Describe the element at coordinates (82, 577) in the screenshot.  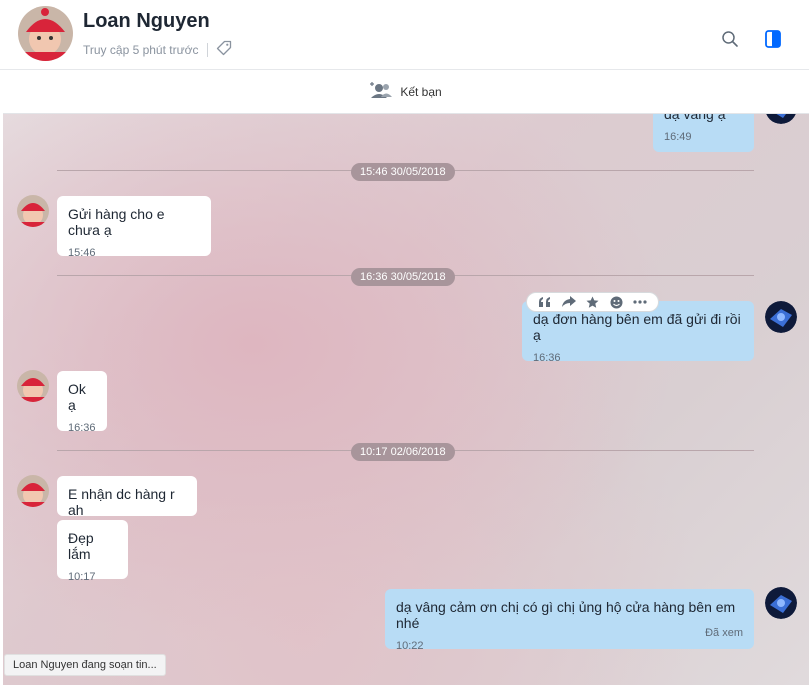
I see `message-time: 10:17` at that location.